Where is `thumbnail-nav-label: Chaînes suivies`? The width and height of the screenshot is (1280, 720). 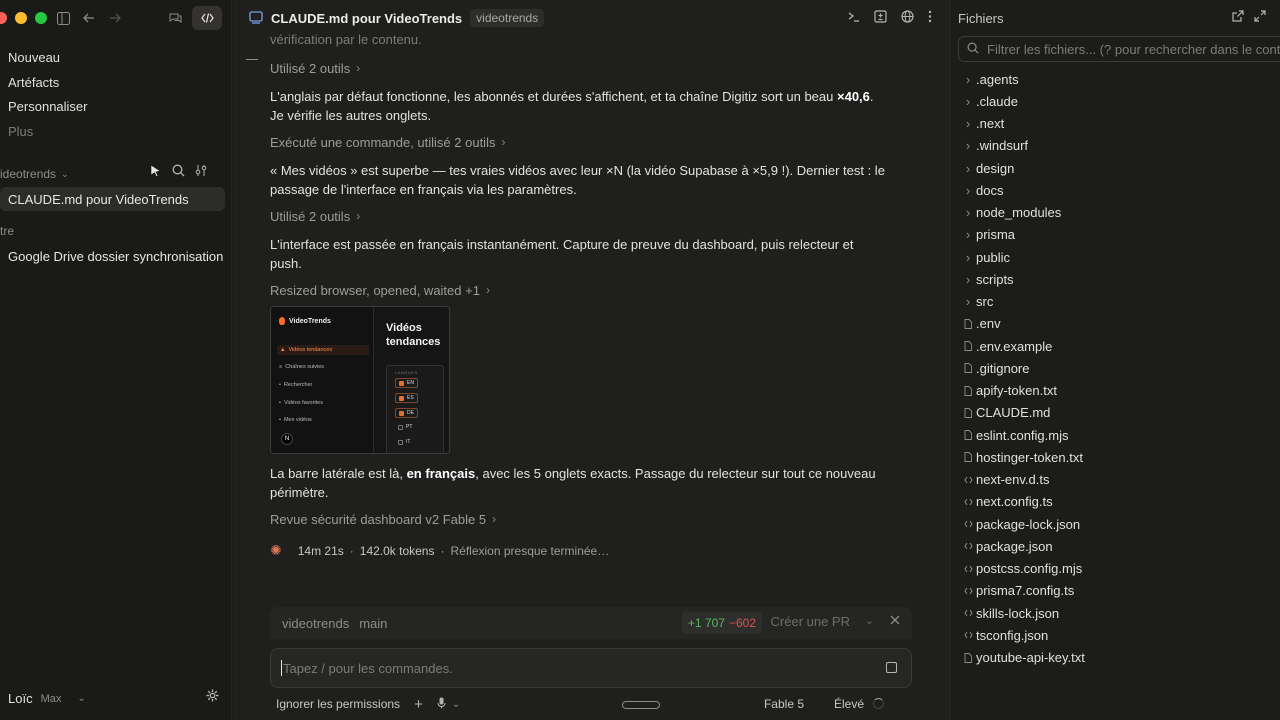 thumbnail-nav-label: Chaînes suivies is located at coordinates (305, 367).